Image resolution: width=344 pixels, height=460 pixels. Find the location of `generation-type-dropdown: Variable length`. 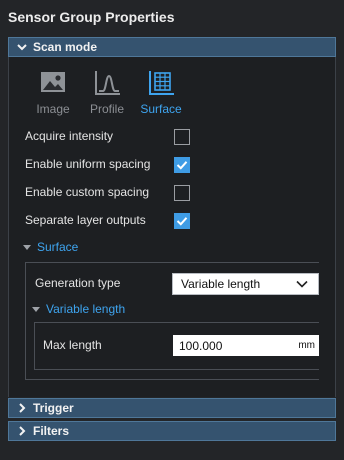

generation-type-dropdown: Variable length is located at coordinates (245, 284).